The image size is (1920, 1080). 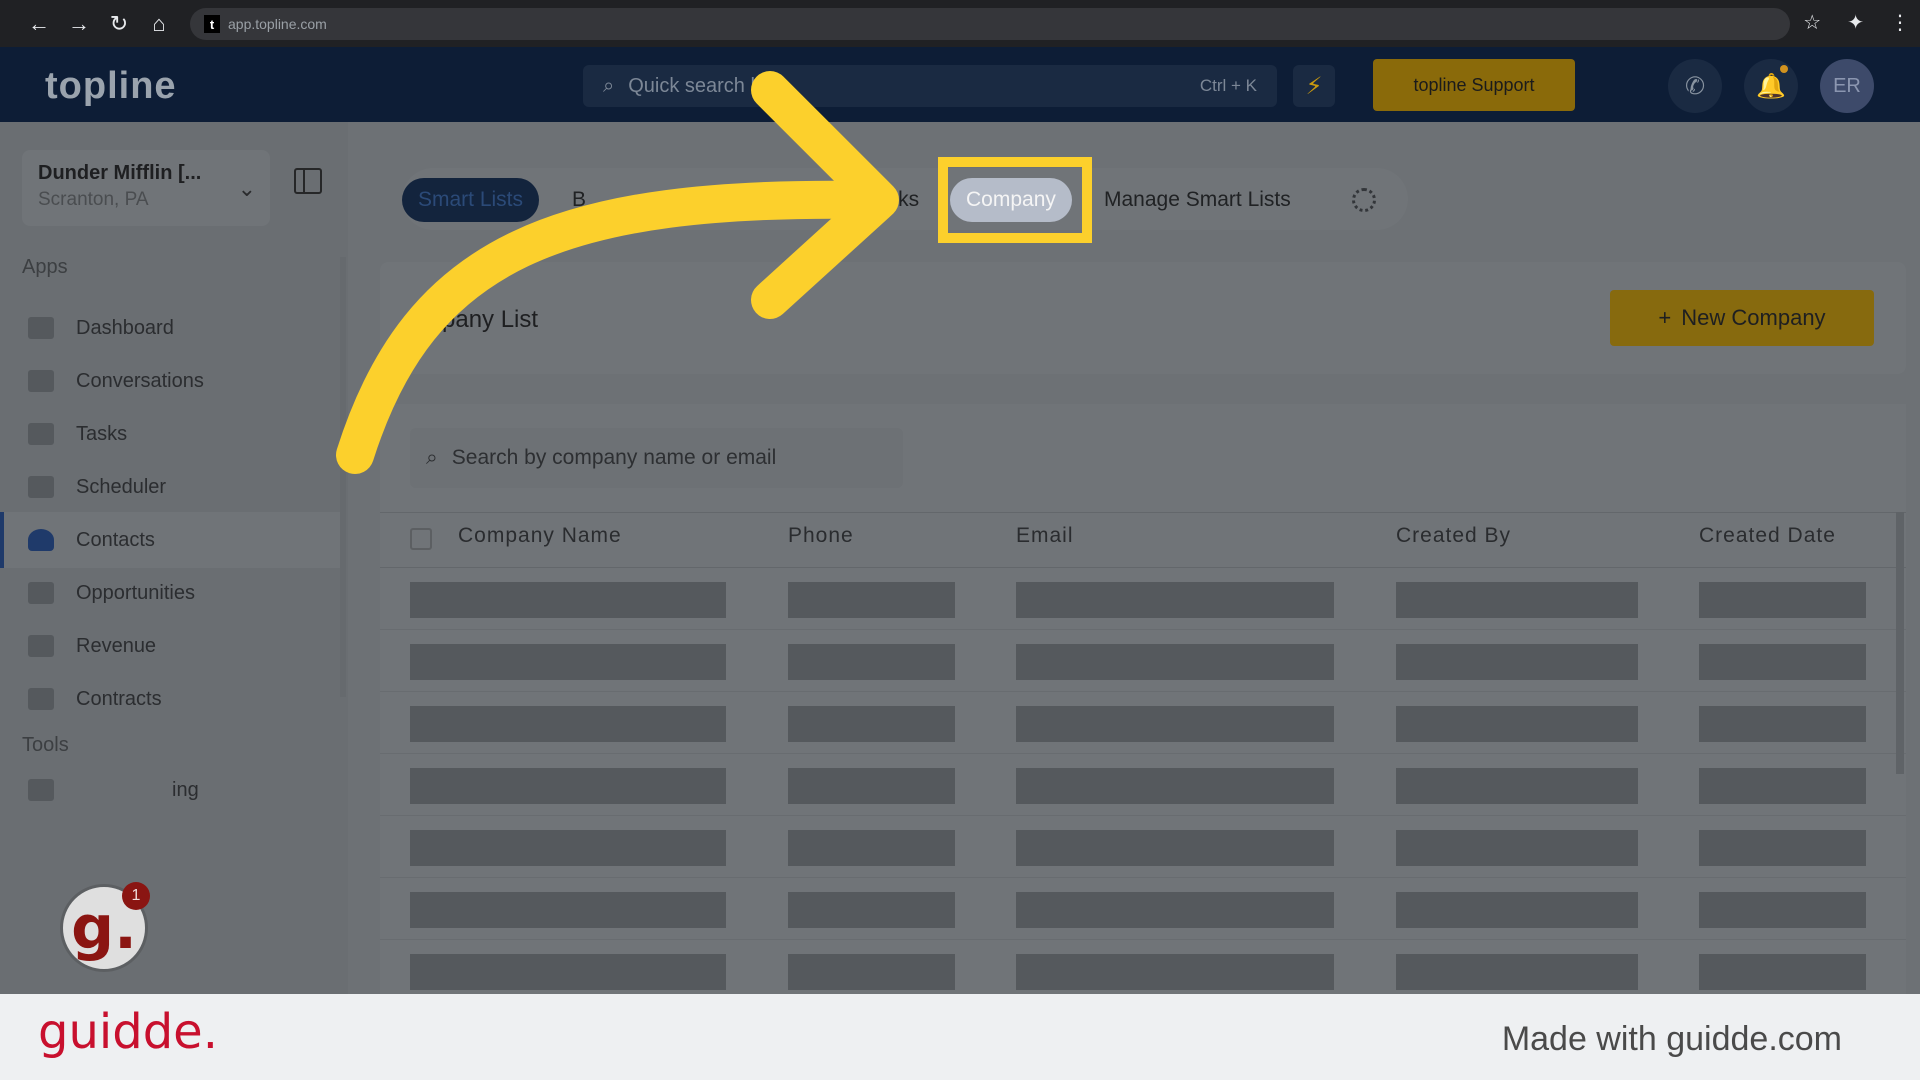 What do you see at coordinates (39, 24) in the screenshot?
I see `back-icon: ←` at bounding box center [39, 24].